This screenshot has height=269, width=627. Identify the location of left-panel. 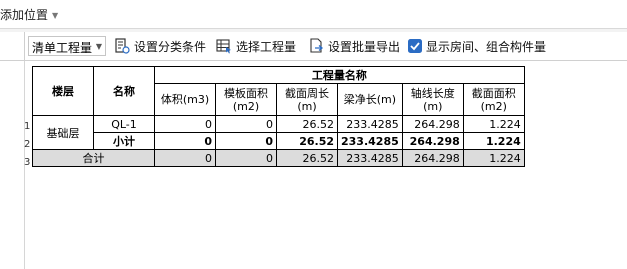
(12, 165).